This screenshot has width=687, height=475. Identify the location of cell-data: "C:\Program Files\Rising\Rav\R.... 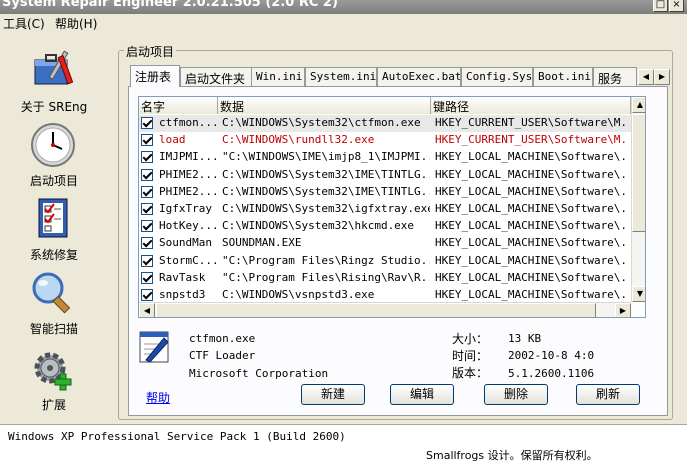
(326, 277).